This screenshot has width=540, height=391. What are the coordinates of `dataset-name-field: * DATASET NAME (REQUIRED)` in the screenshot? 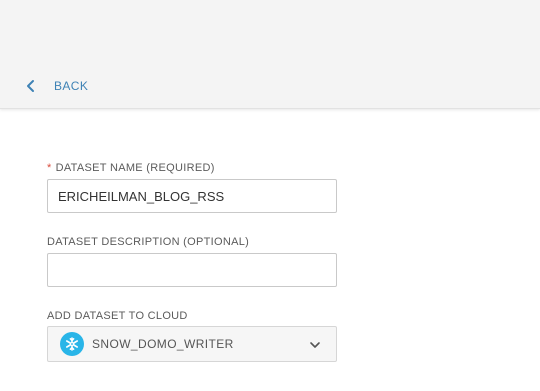 It's located at (192, 186).